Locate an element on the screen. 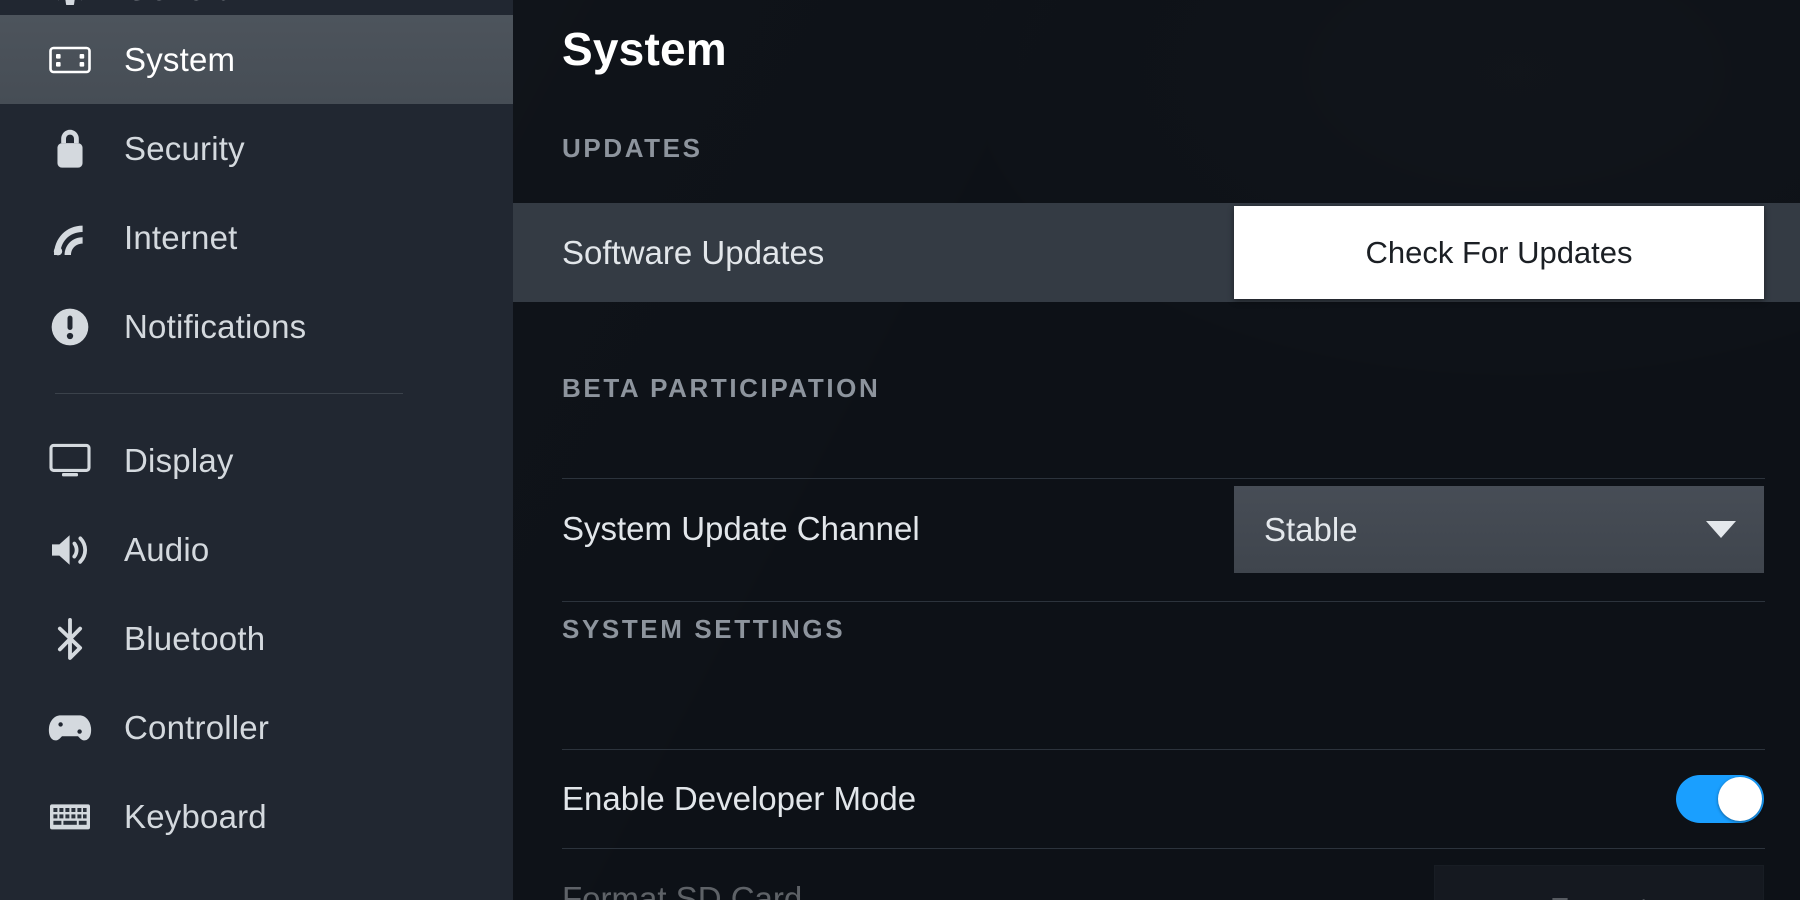  sidebar-item-label-internet: Internet is located at coordinates (181, 237).